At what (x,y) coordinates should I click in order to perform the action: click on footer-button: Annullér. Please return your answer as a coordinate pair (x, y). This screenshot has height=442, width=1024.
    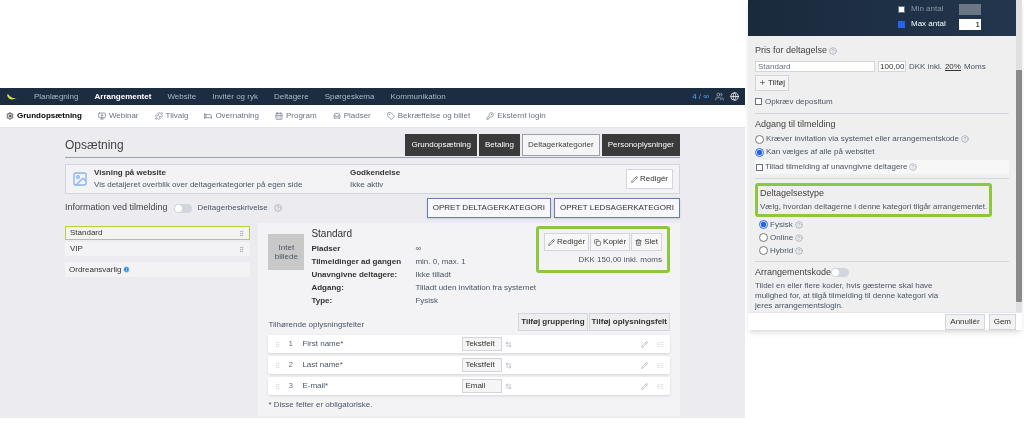
    Looking at the image, I should click on (965, 321).